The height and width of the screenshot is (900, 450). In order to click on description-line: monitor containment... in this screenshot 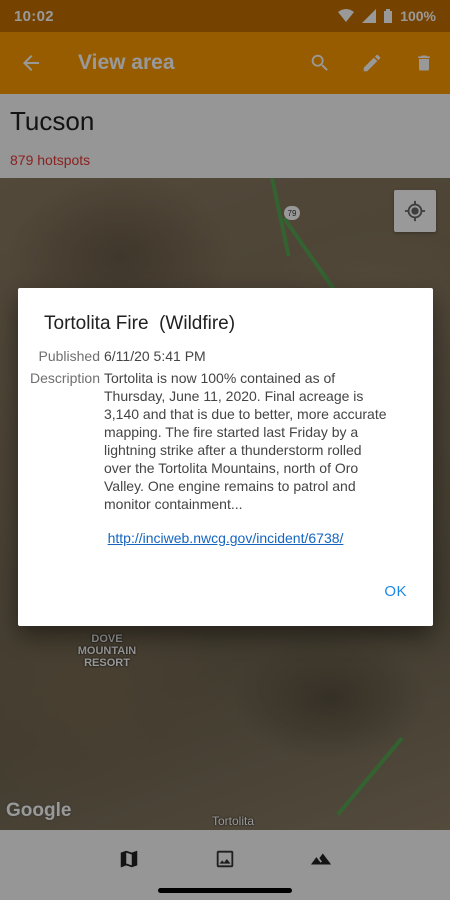, I will do `click(173, 504)`.